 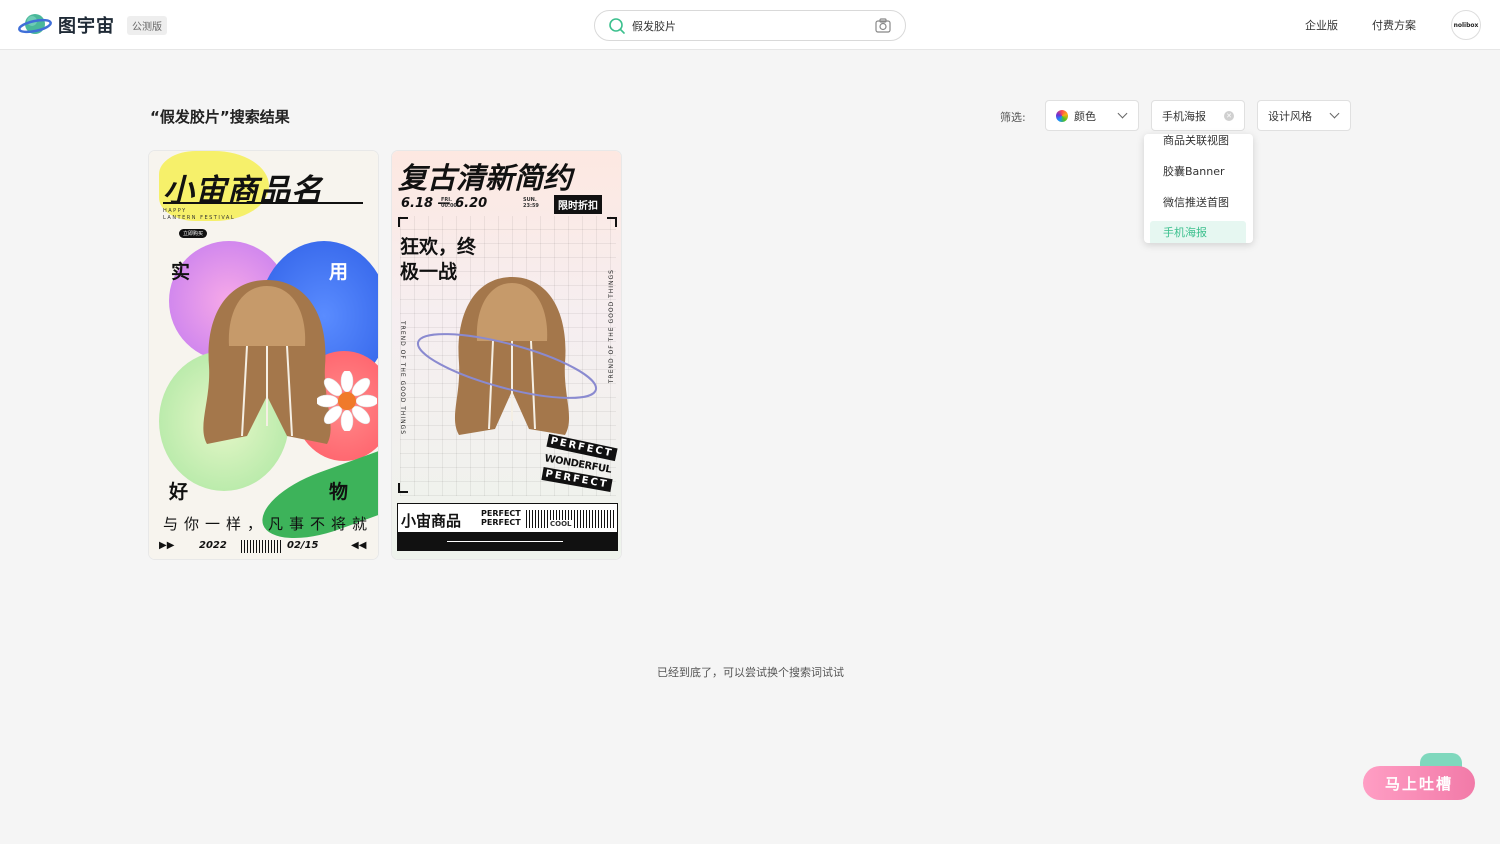 I want to click on poster-slogan: 与你一样，凡事不将就, so click(x=268, y=524).